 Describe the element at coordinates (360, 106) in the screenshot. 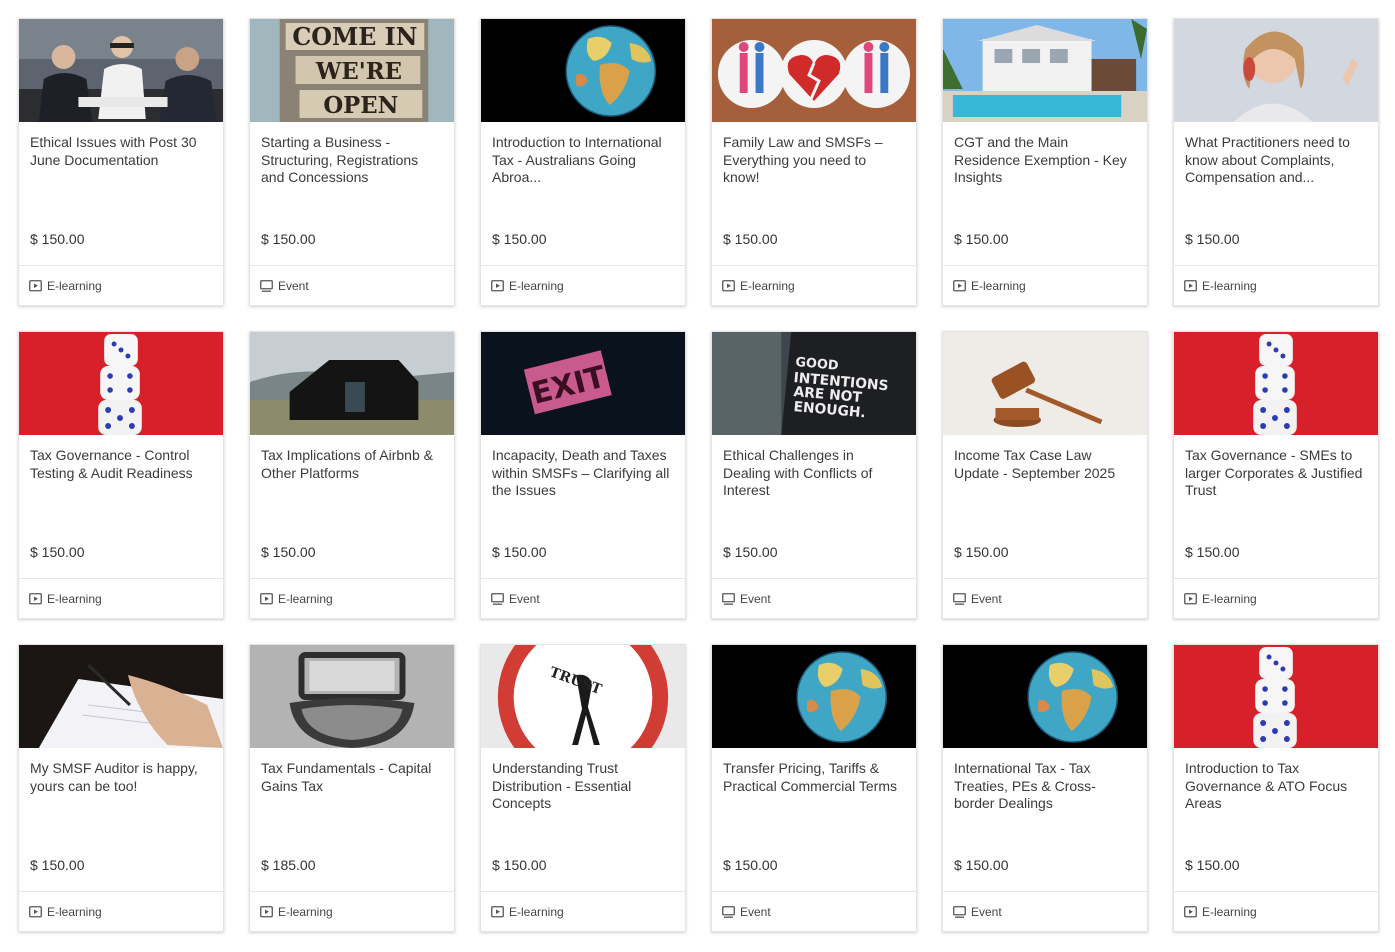

I see `svg-text: OPEN` at that location.